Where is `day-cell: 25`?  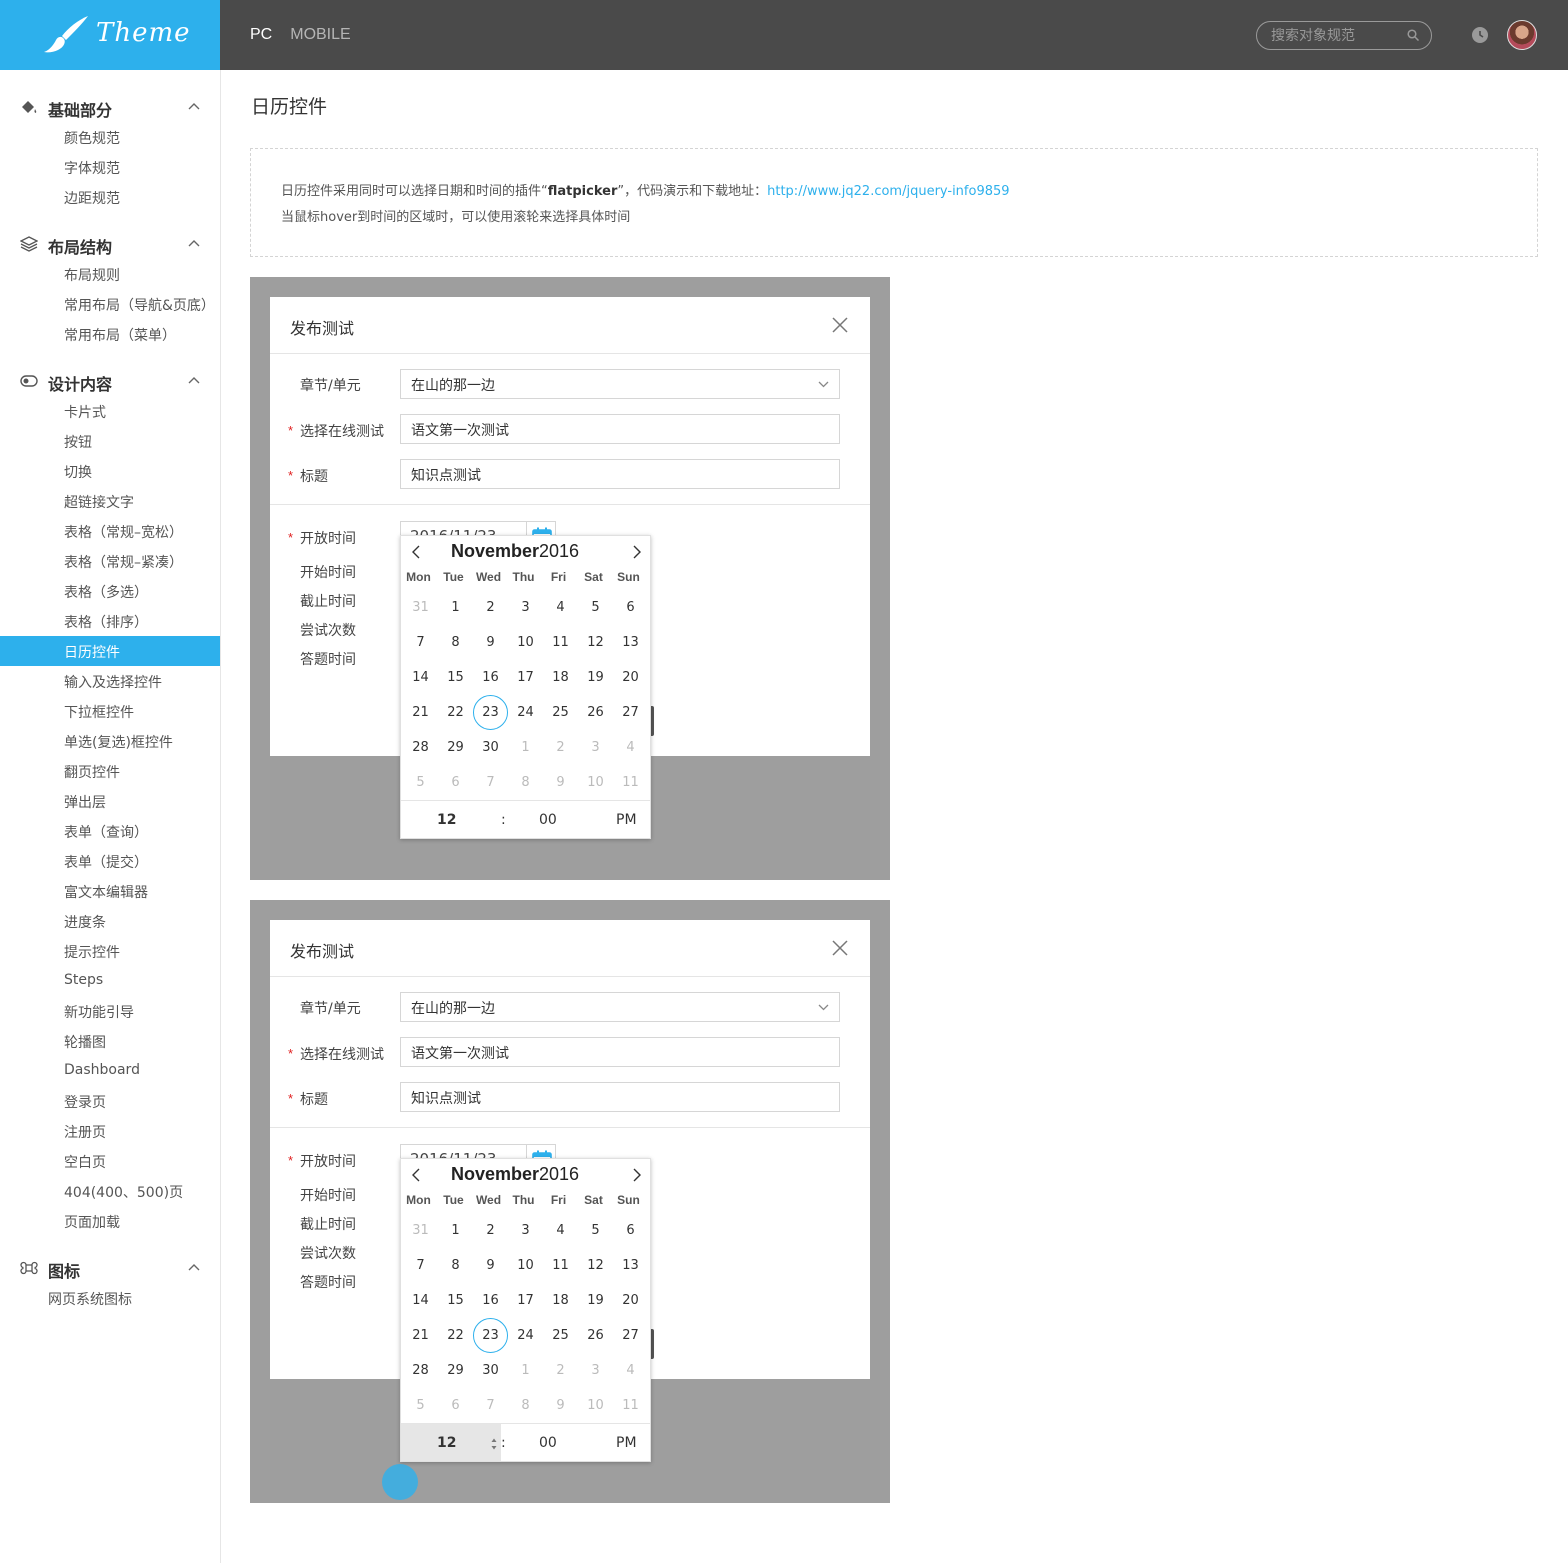 day-cell: 25 is located at coordinates (560, 712).